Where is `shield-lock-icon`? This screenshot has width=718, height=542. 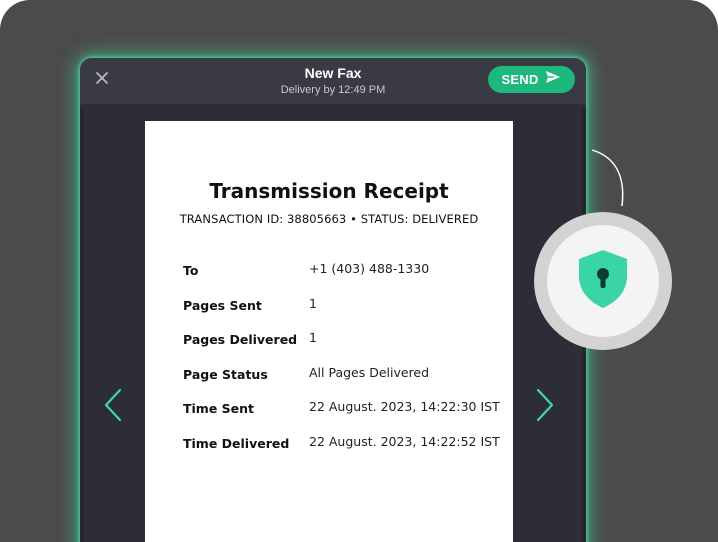 shield-lock-icon is located at coordinates (603, 281).